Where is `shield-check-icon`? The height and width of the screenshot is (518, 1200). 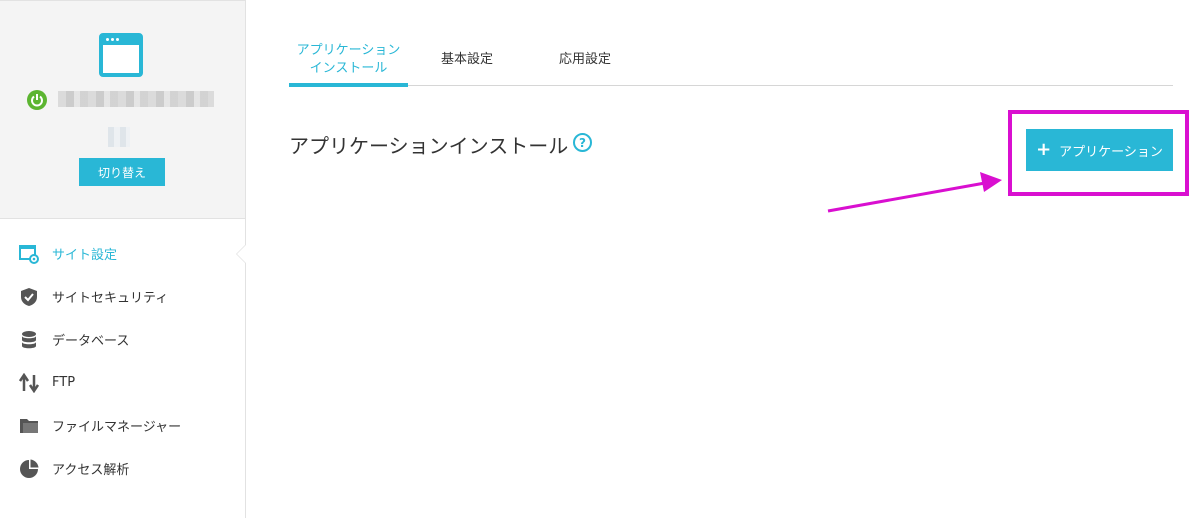 shield-check-icon is located at coordinates (29, 297).